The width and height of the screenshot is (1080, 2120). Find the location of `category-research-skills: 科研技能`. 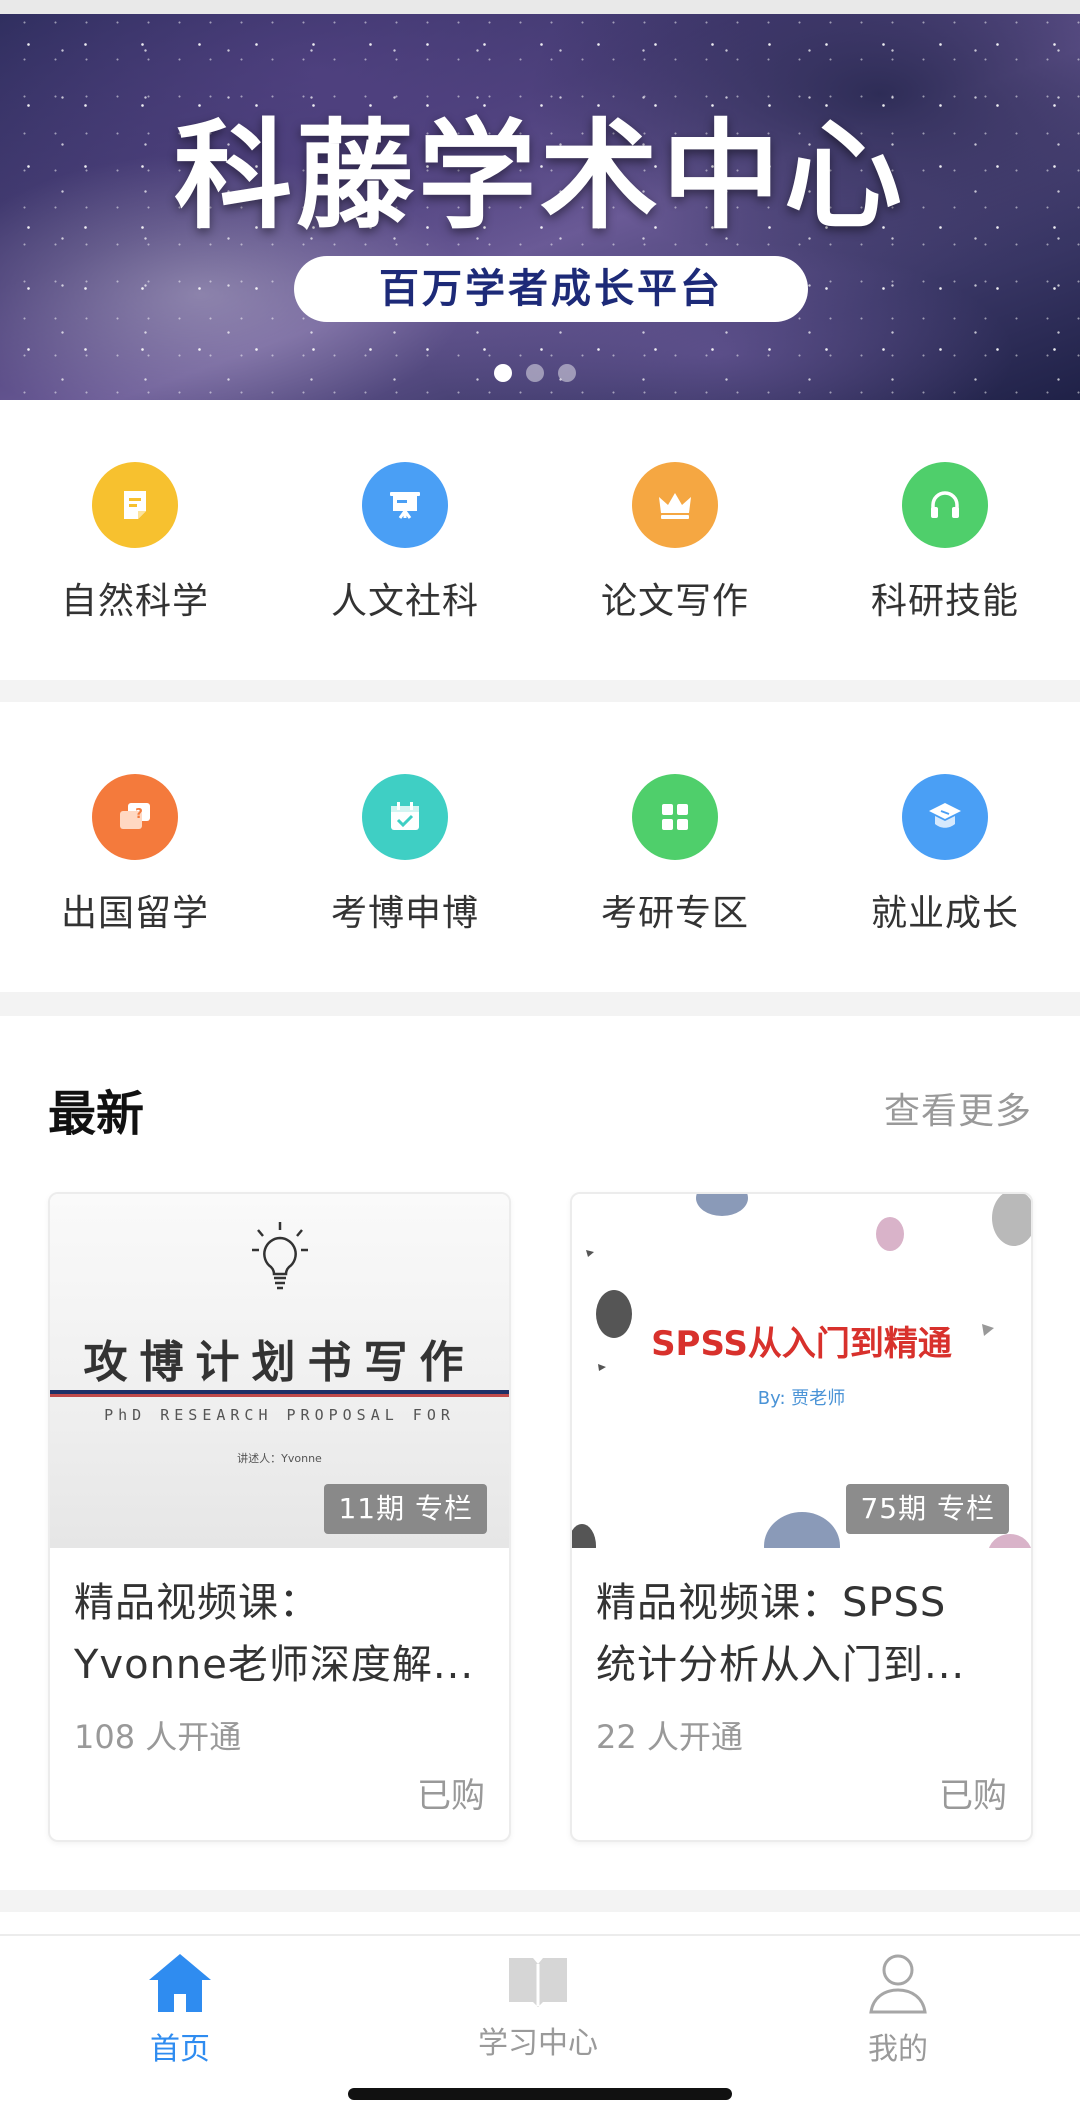

category-research-skills: 科研技能 is located at coordinates (945, 543).